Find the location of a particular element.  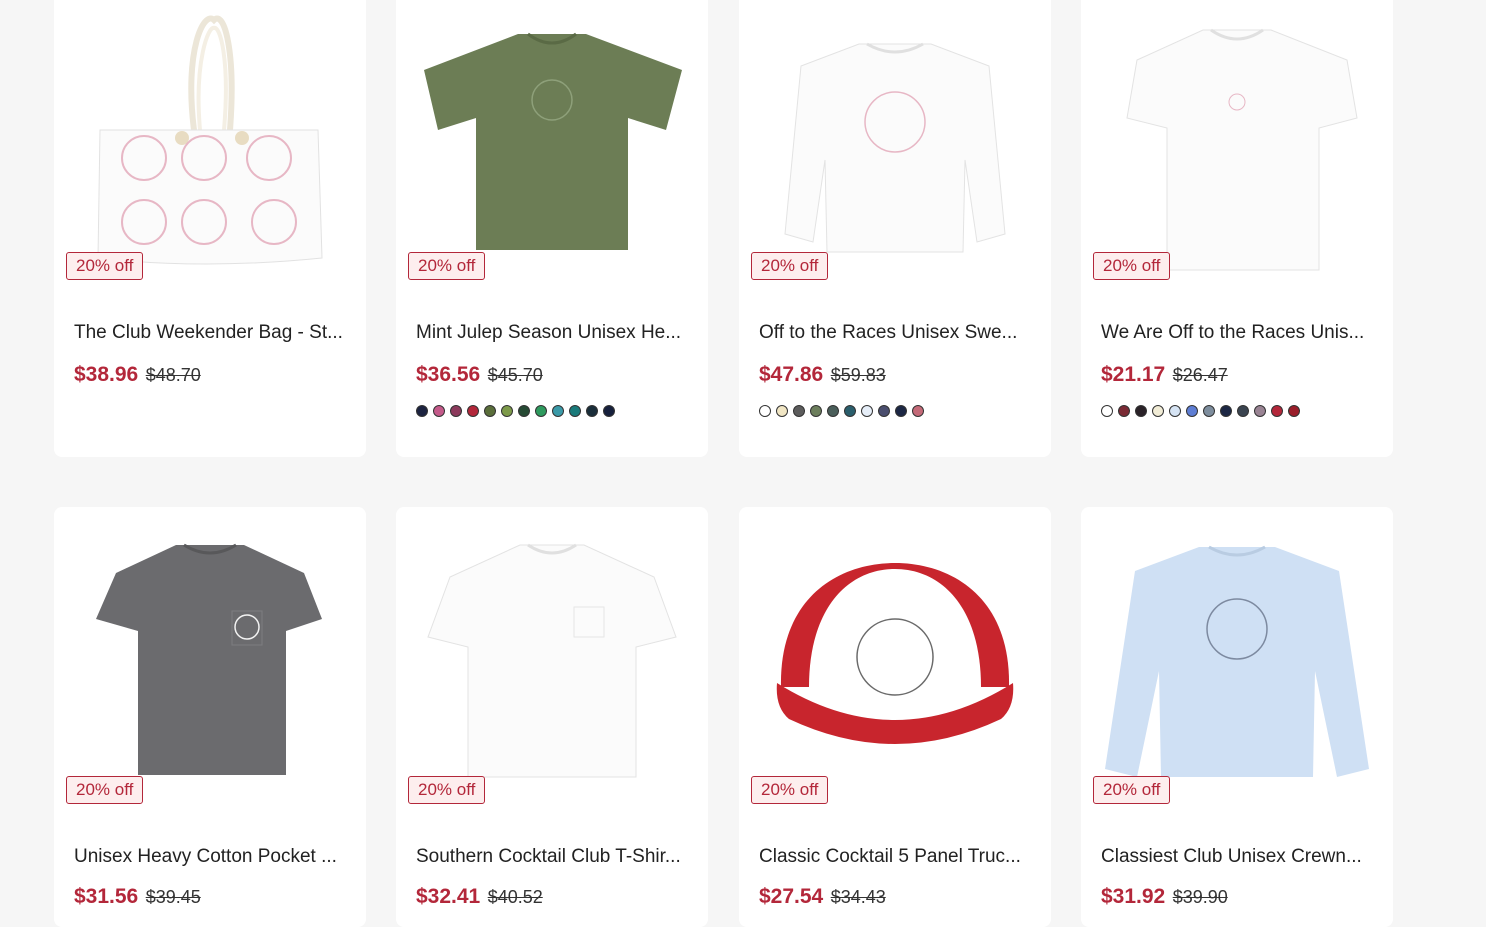

price-row: $36.56 $45.70 is located at coordinates (479, 375).